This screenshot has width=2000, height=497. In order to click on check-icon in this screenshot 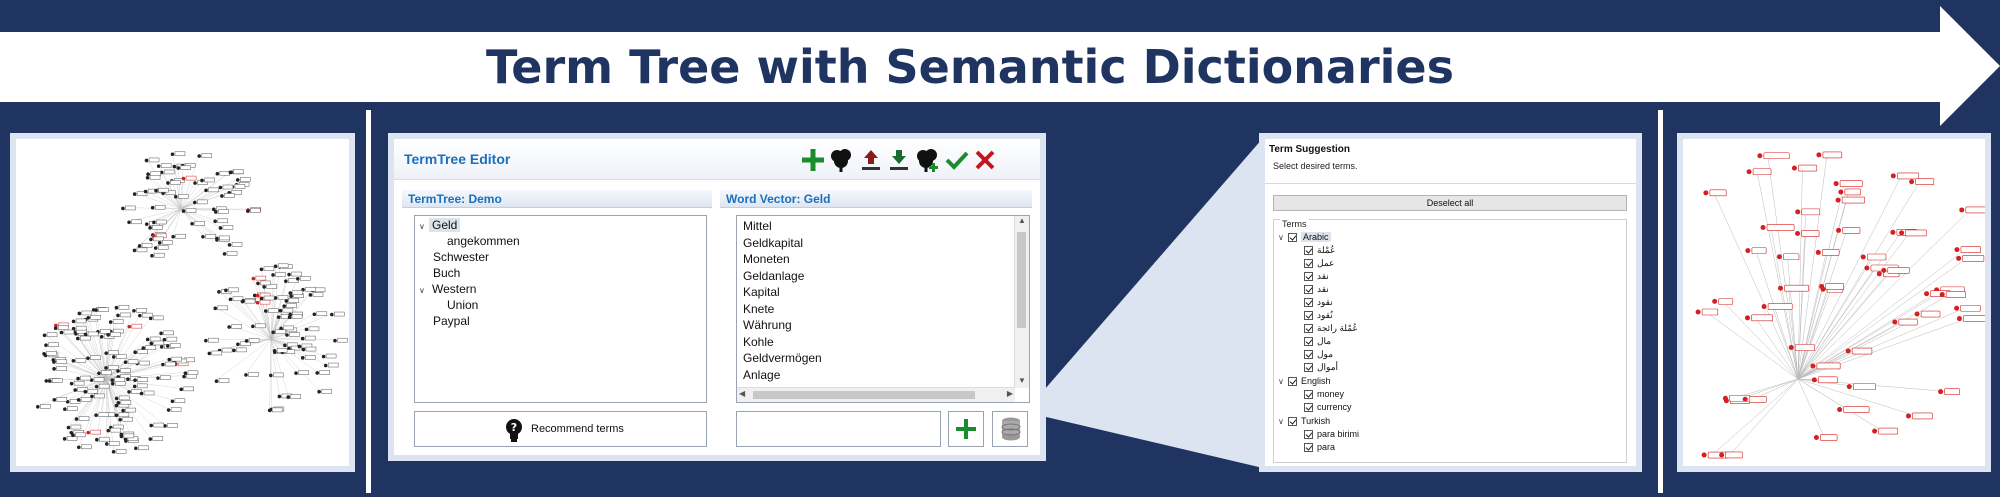, I will do `click(957, 160)`.